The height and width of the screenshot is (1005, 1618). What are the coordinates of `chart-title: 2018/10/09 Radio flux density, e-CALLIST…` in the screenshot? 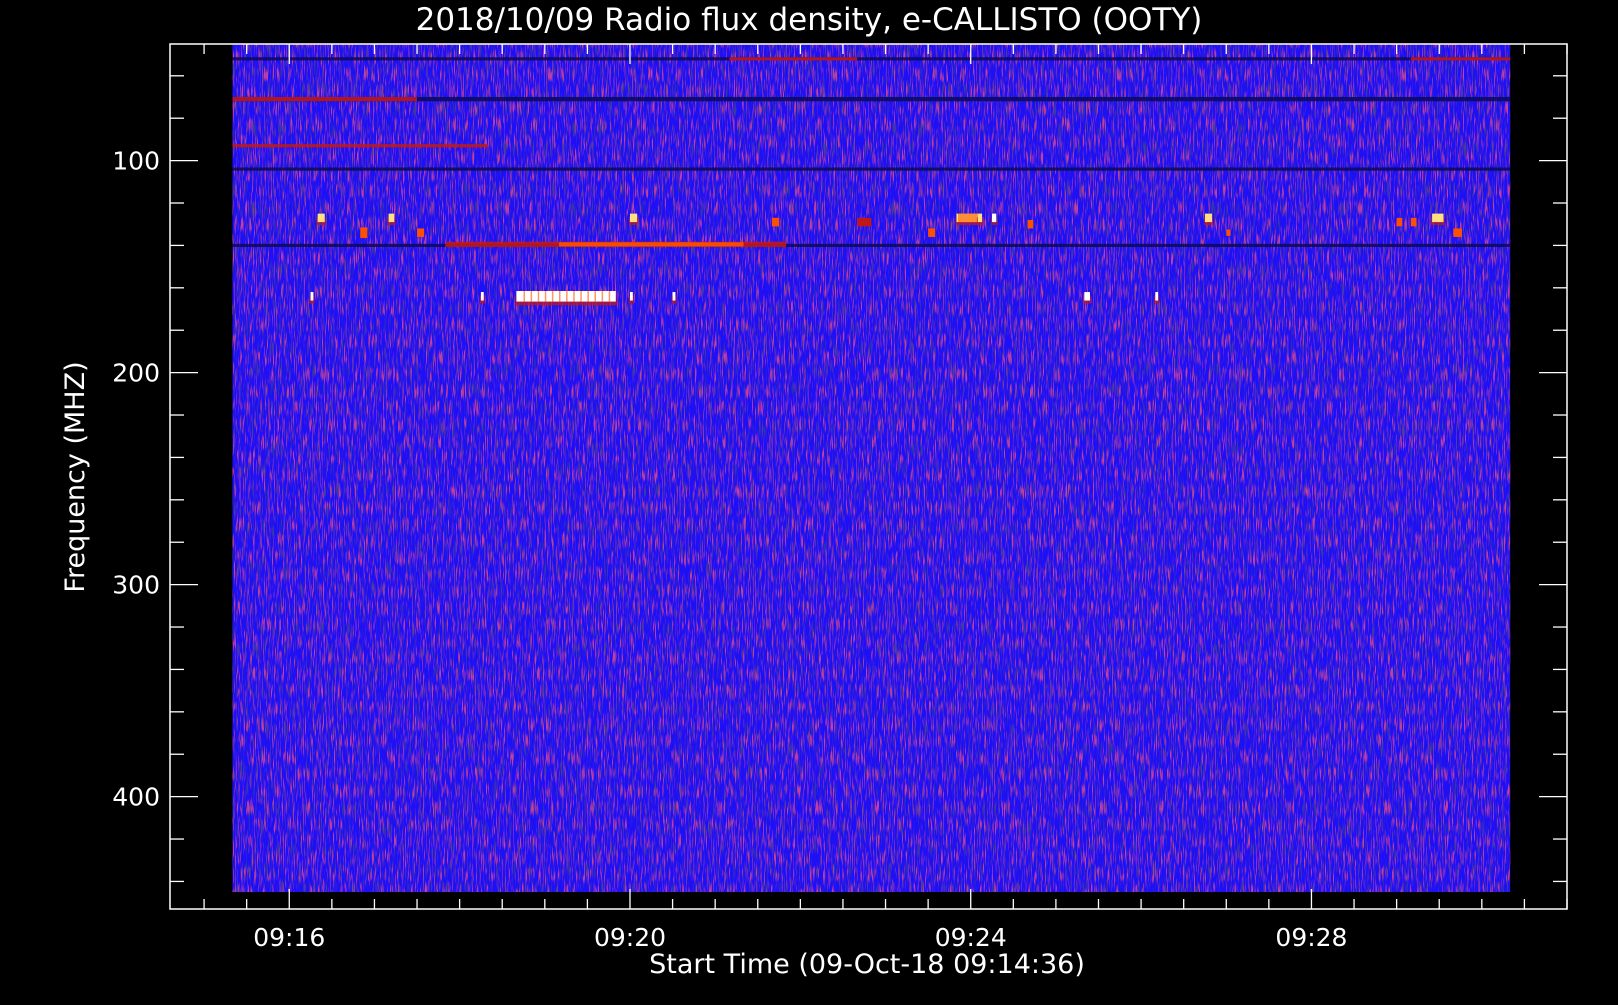 It's located at (809, 20).